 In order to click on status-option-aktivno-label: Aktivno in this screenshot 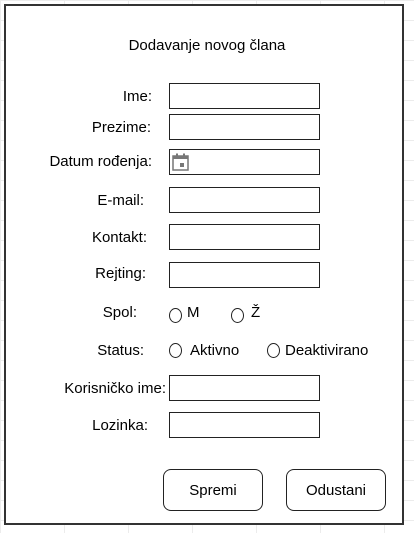, I will do `click(215, 350)`.